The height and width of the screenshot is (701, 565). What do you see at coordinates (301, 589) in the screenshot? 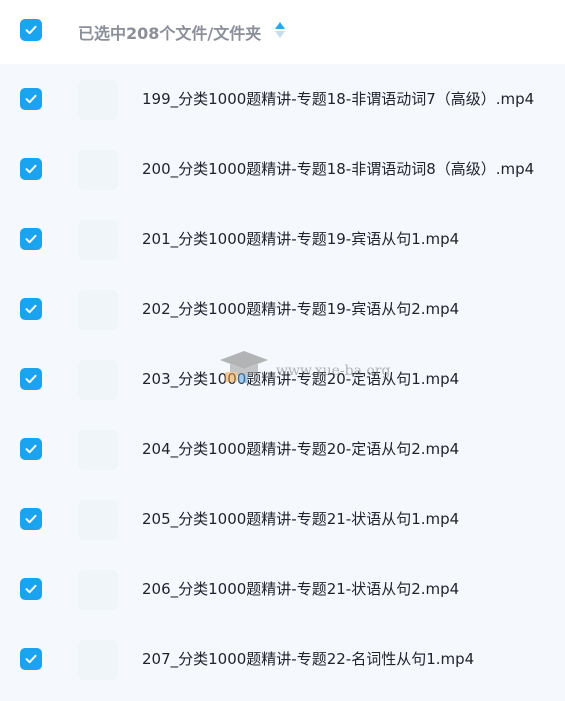
I see `file-name: 206_分类1000题精讲-专题21-状语从句2.mp4` at bounding box center [301, 589].